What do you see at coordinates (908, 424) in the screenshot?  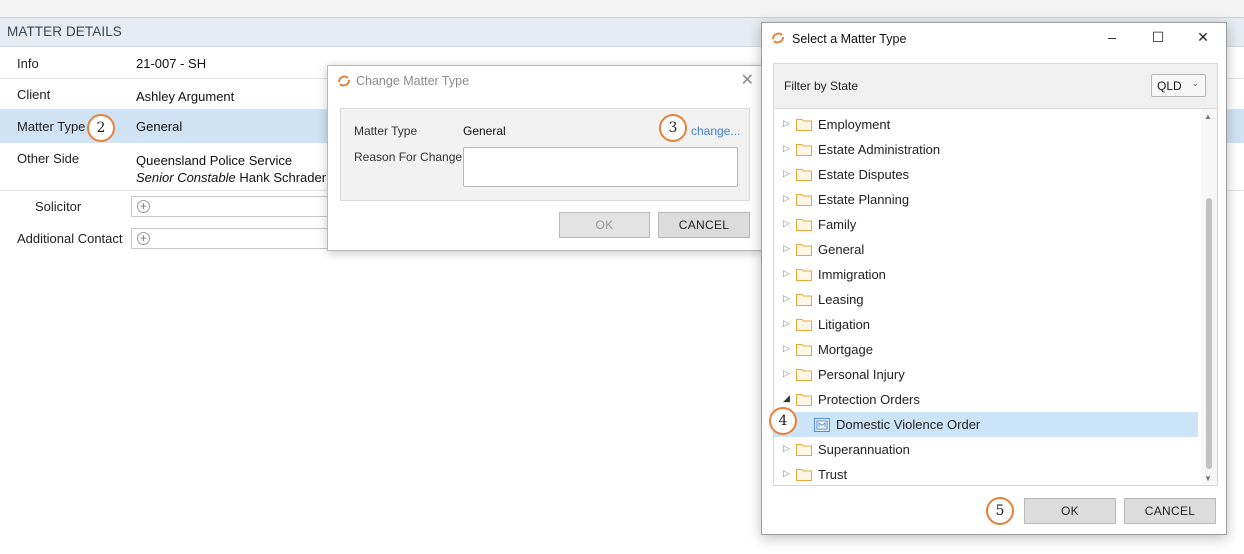 I see `tree-item-label: Domestic Violence Order` at bounding box center [908, 424].